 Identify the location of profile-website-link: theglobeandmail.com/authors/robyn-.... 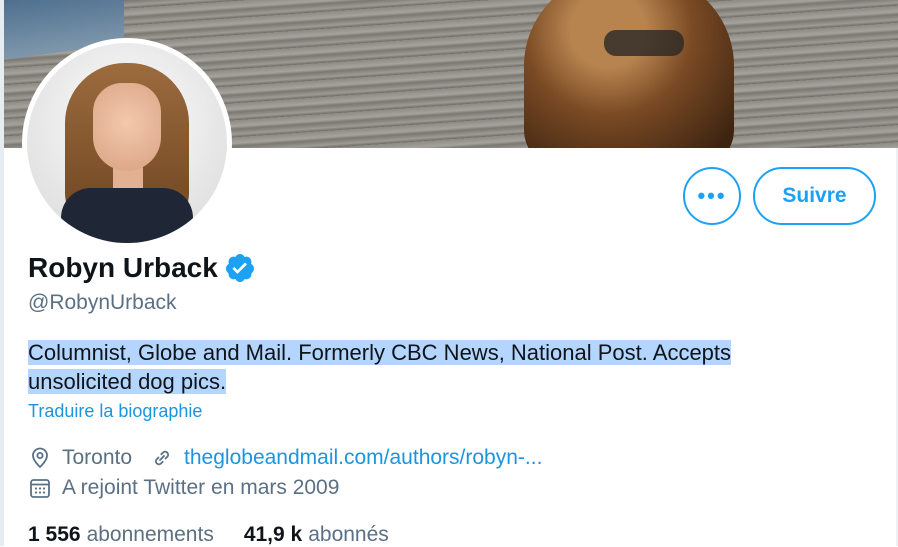
(363, 458).